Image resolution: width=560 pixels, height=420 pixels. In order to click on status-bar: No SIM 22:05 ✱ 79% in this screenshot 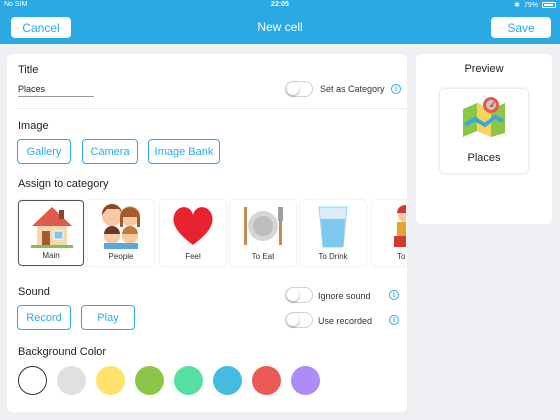, I will do `click(280, 5)`.